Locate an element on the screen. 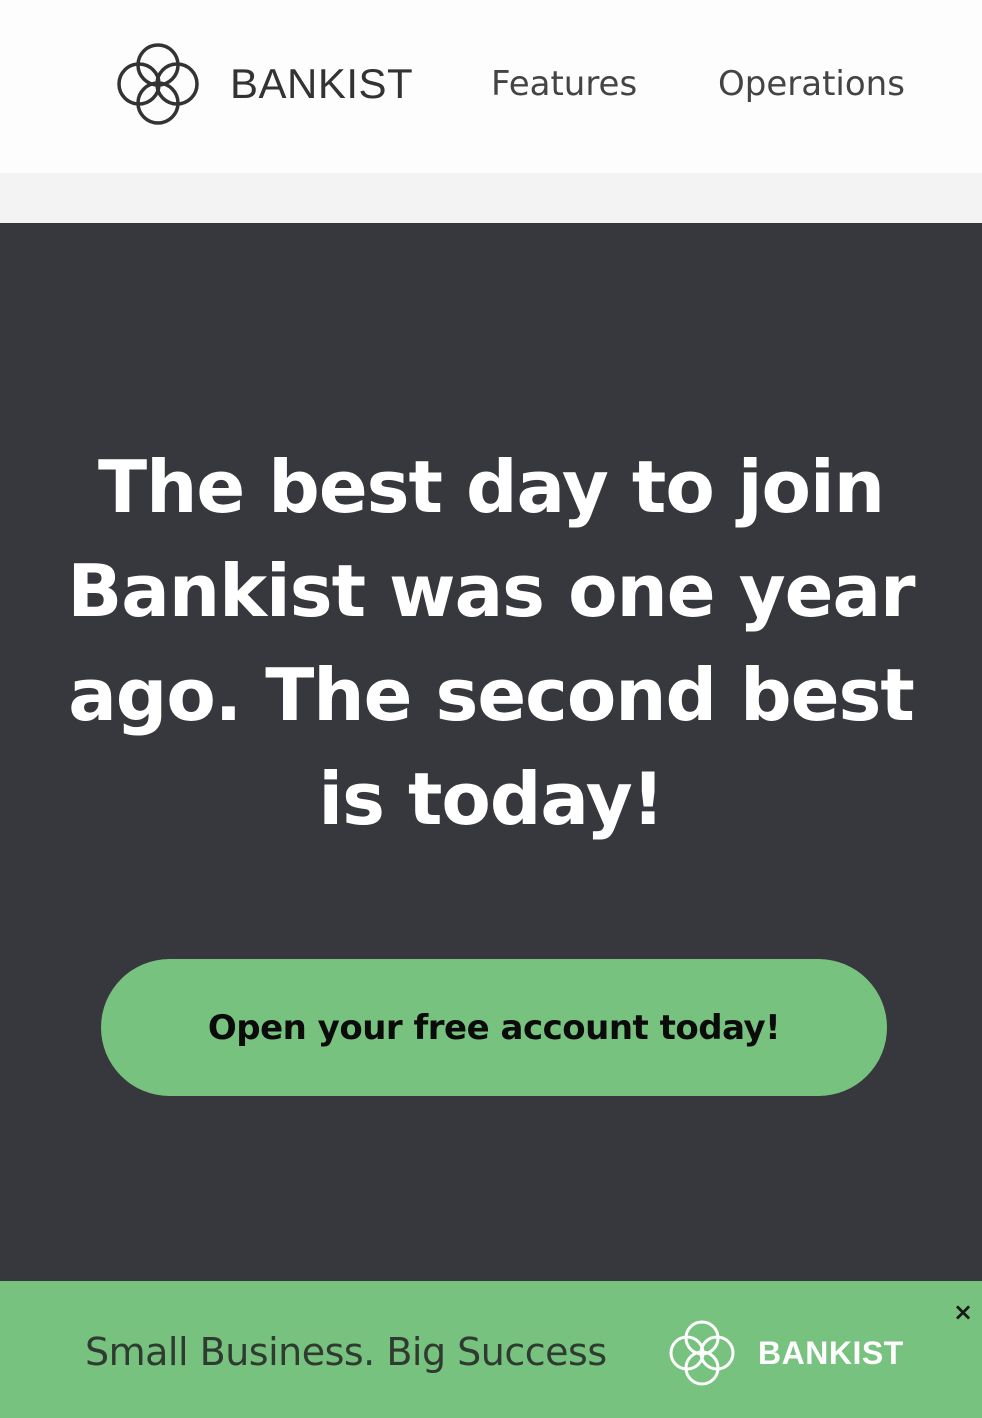 This screenshot has height=1418, width=982. section-divider is located at coordinates (491, 198).